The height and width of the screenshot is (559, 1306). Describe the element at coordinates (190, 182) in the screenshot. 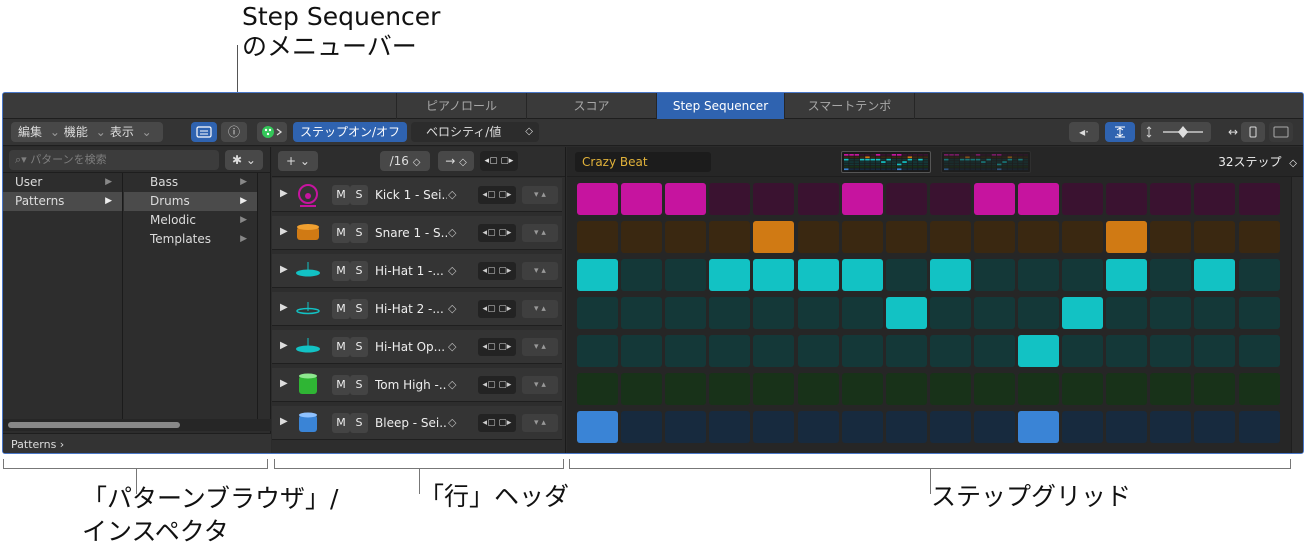

I see `browser-item: Bass ▶` at that location.